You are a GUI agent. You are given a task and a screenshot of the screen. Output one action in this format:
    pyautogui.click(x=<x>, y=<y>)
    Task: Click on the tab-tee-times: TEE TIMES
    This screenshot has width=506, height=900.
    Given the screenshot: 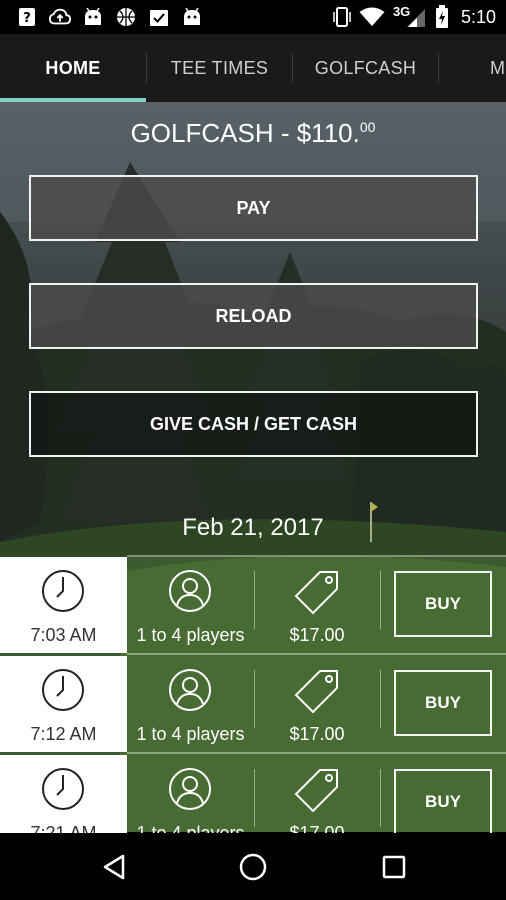 What is the action you would take?
    pyautogui.click(x=219, y=68)
    